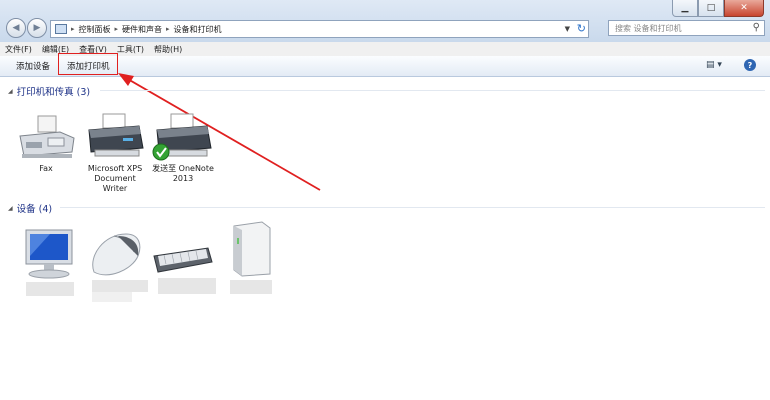 The width and height of the screenshot is (770, 400). I want to click on printer-label-onenote: 发送至 OneNote 2013, so click(183, 173).